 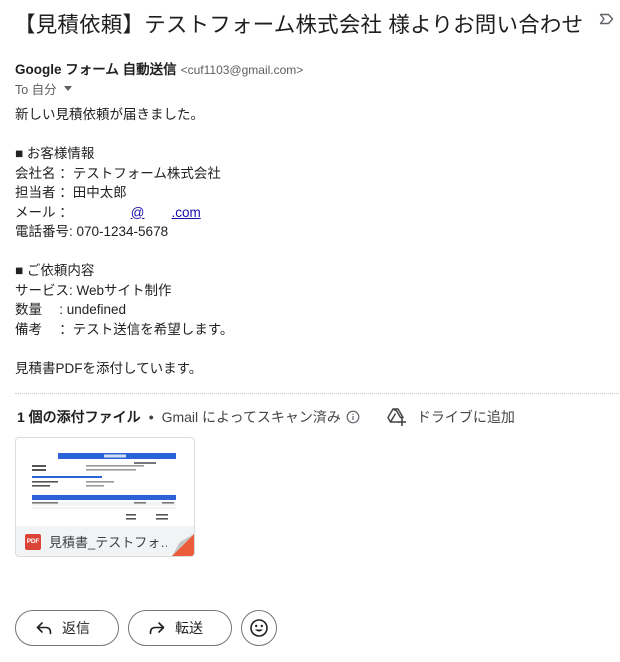 What do you see at coordinates (299, 24) in the screenshot?
I see `email-subject: 【見積依頼】テストフォーム株式会社 様よりお問い合わせ` at bounding box center [299, 24].